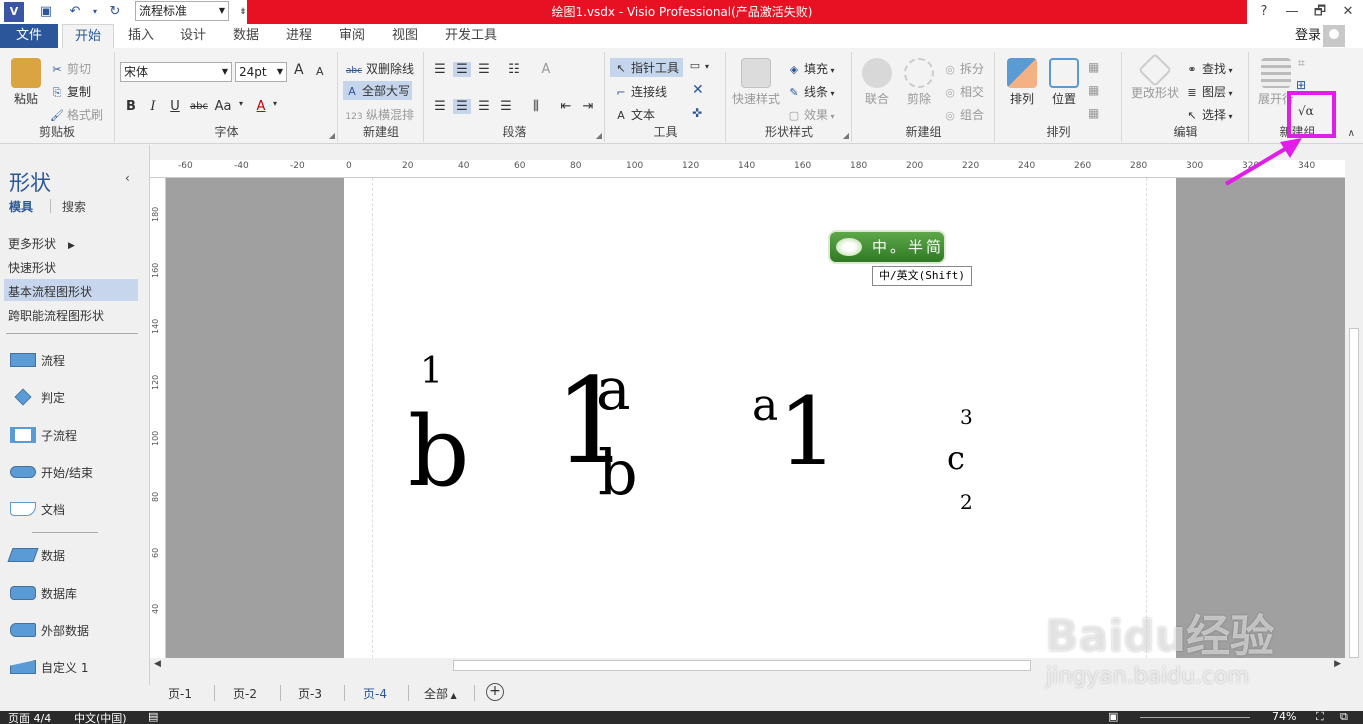 The height and width of the screenshot is (724, 1363). Describe the element at coordinates (1155, 77) in the screenshot. I see `change-shape-button: 更改形状` at that location.